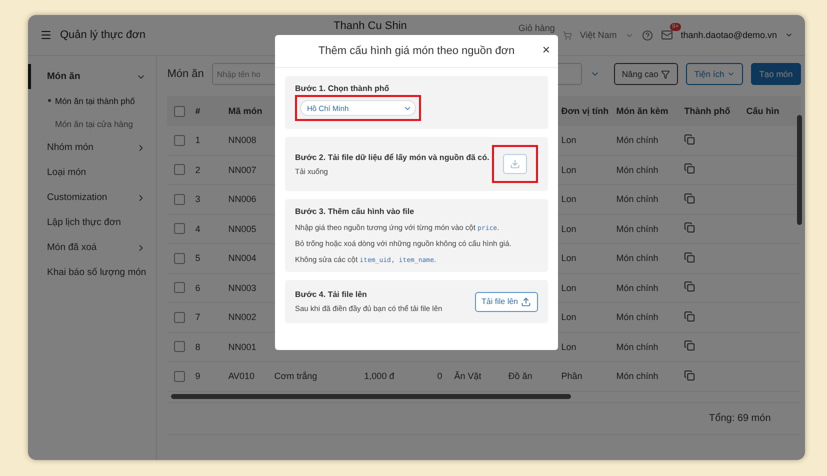 This screenshot has width=827, height=476. I want to click on column-header: Món ăn kèm, so click(643, 111).